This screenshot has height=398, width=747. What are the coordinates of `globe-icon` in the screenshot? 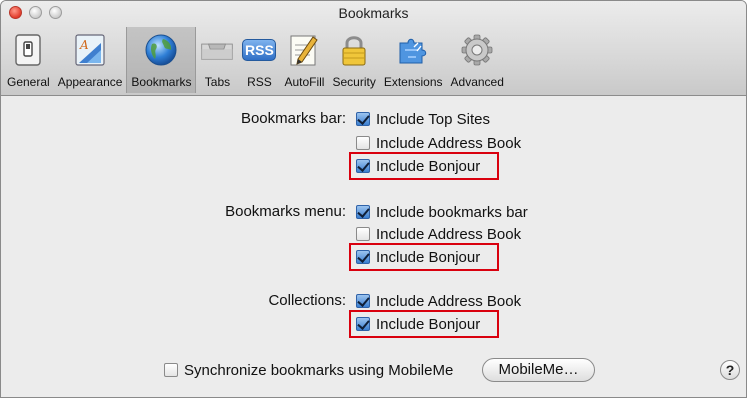 It's located at (161, 50).